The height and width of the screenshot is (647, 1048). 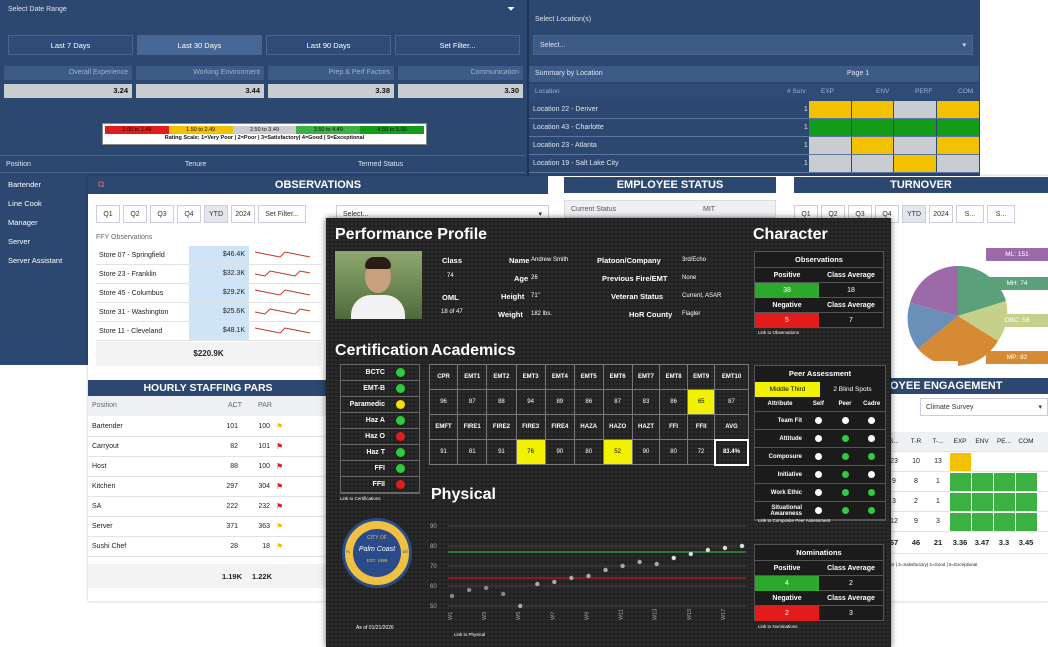 What do you see at coordinates (135, 214) in the screenshot?
I see `period-button: Q2` at bounding box center [135, 214].